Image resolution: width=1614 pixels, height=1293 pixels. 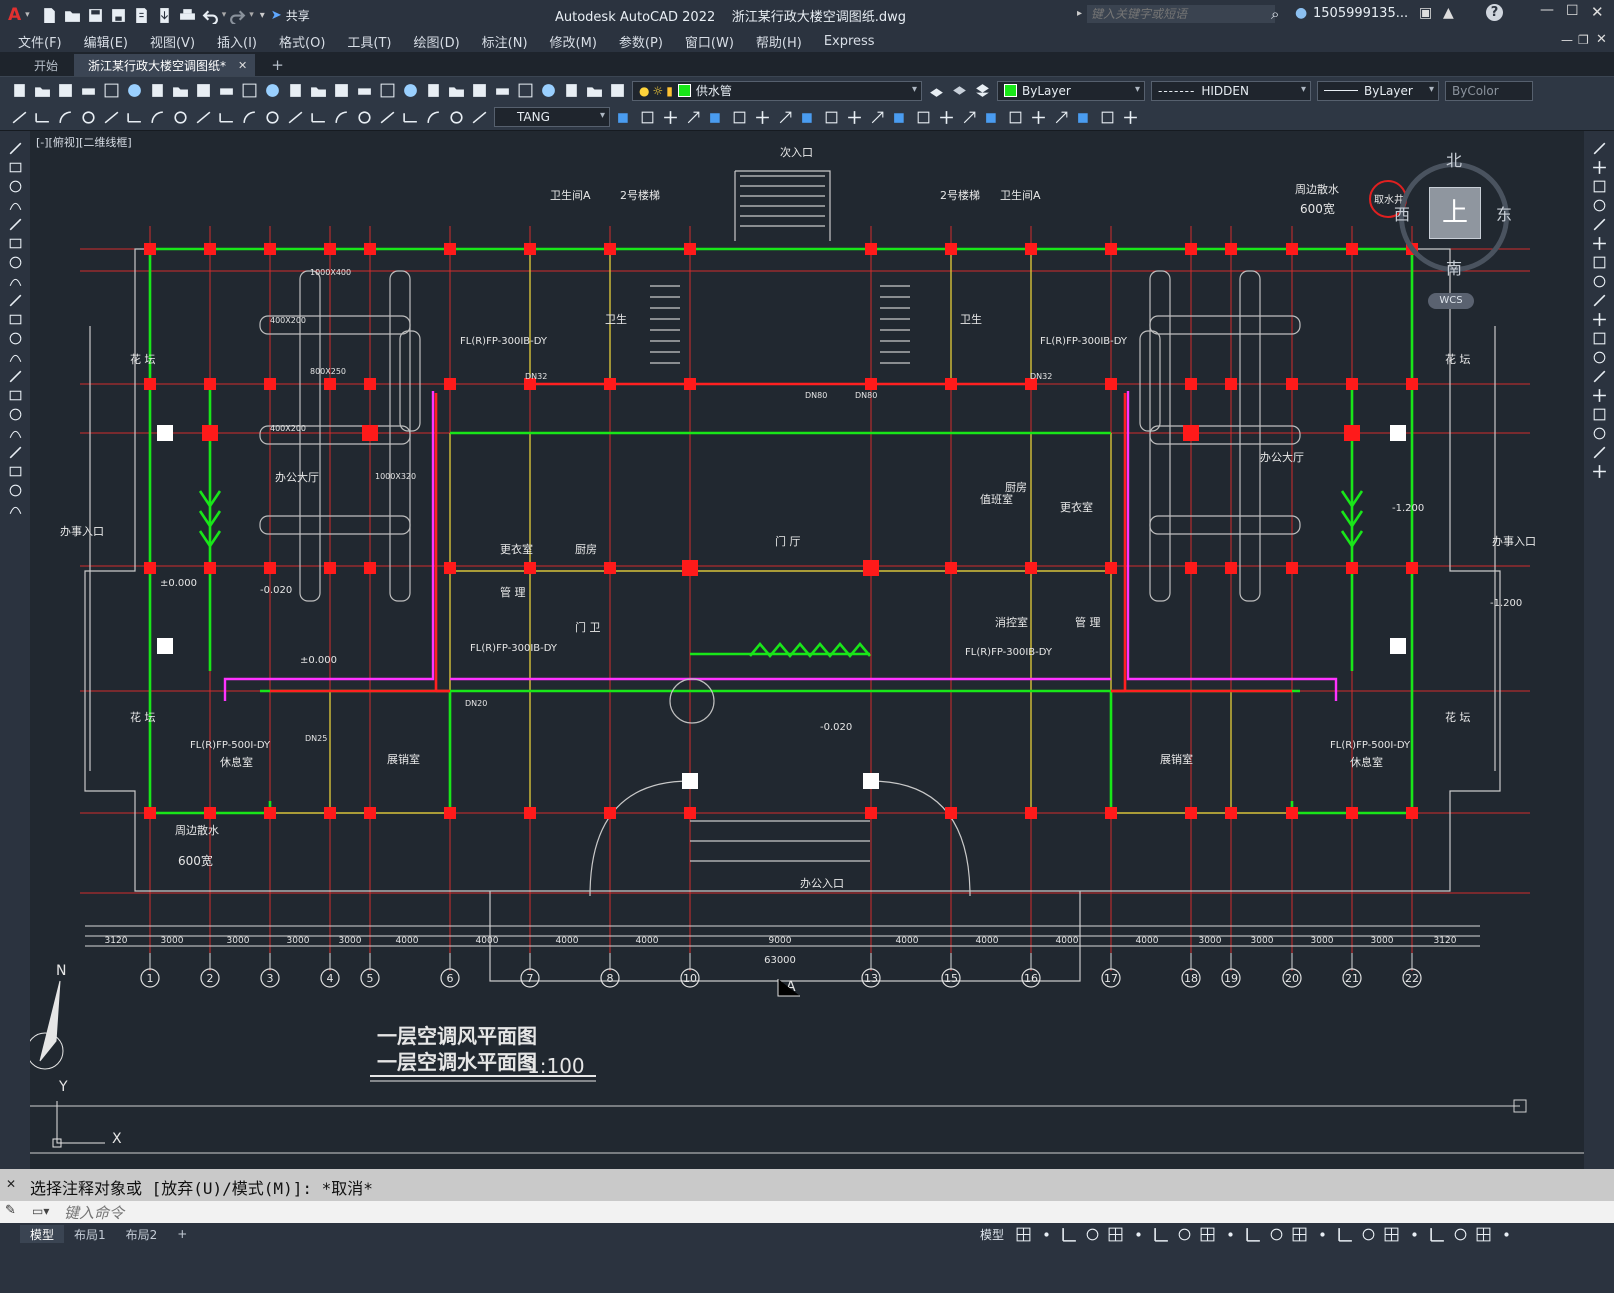 I want to click on new-file-icon, so click(x=49, y=15).